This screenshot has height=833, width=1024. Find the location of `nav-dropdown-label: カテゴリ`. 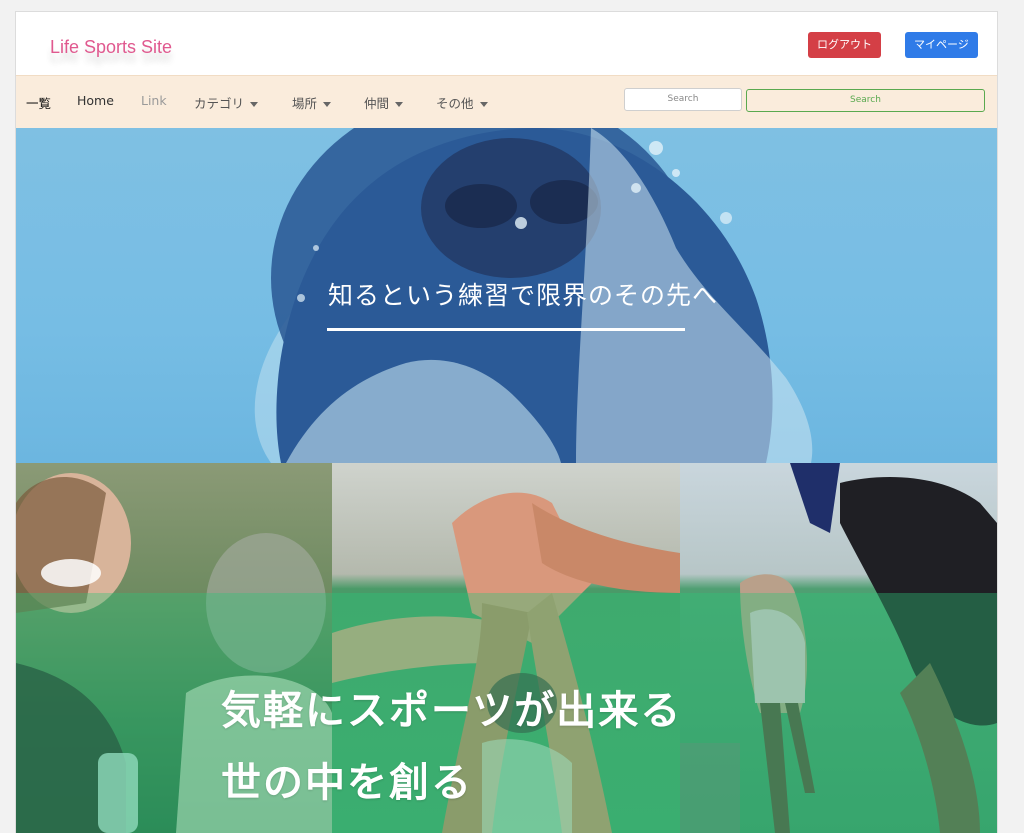

nav-dropdown-label: カテゴリ is located at coordinates (219, 103).